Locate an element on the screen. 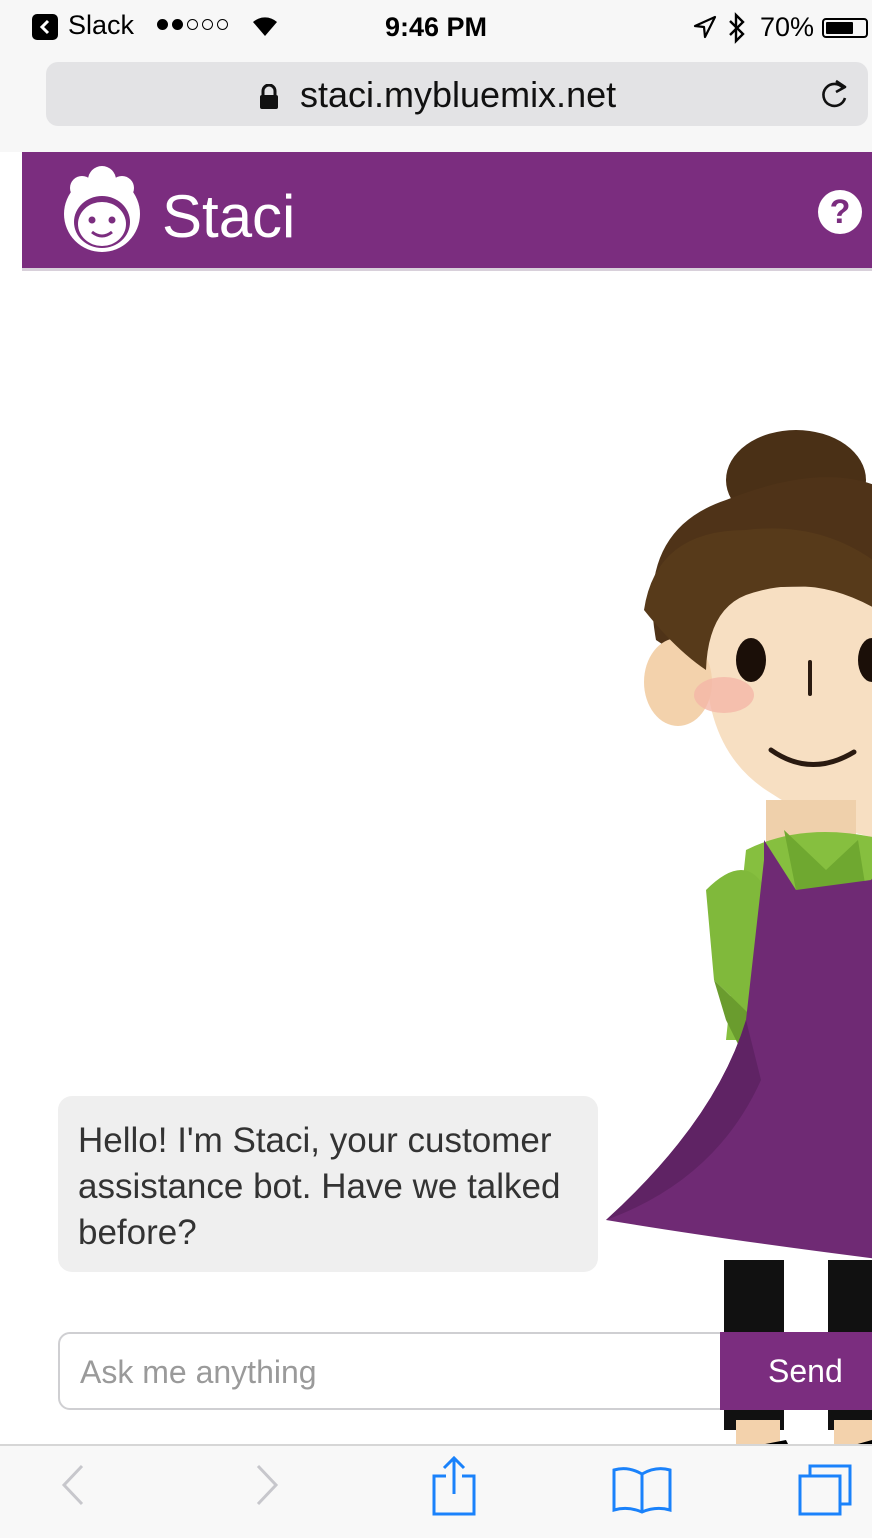  lock-icon is located at coordinates (269, 96).